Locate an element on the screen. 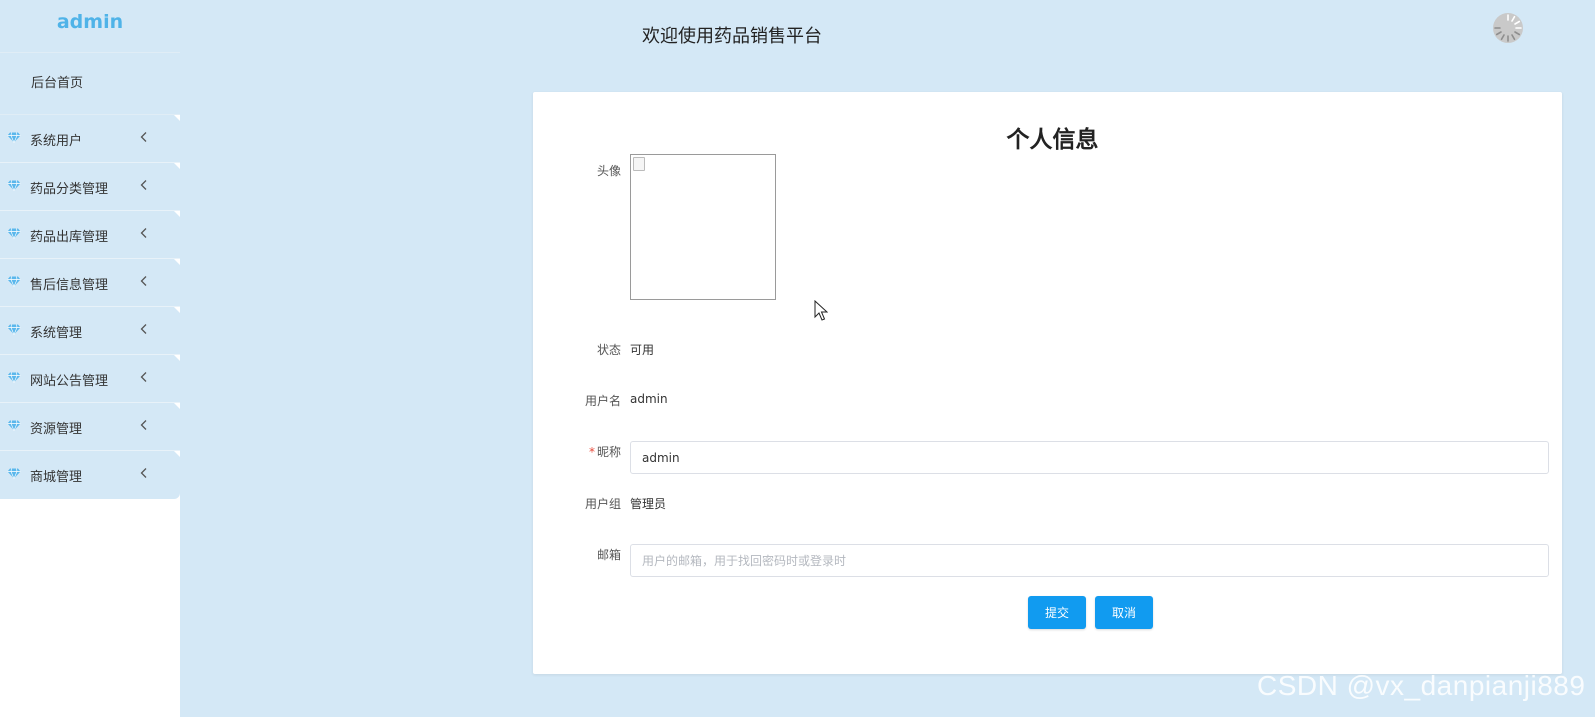 Image resolution: width=1595 pixels, height=717 pixels. sidebar-item: 售后信息管理 is located at coordinates (90, 283).